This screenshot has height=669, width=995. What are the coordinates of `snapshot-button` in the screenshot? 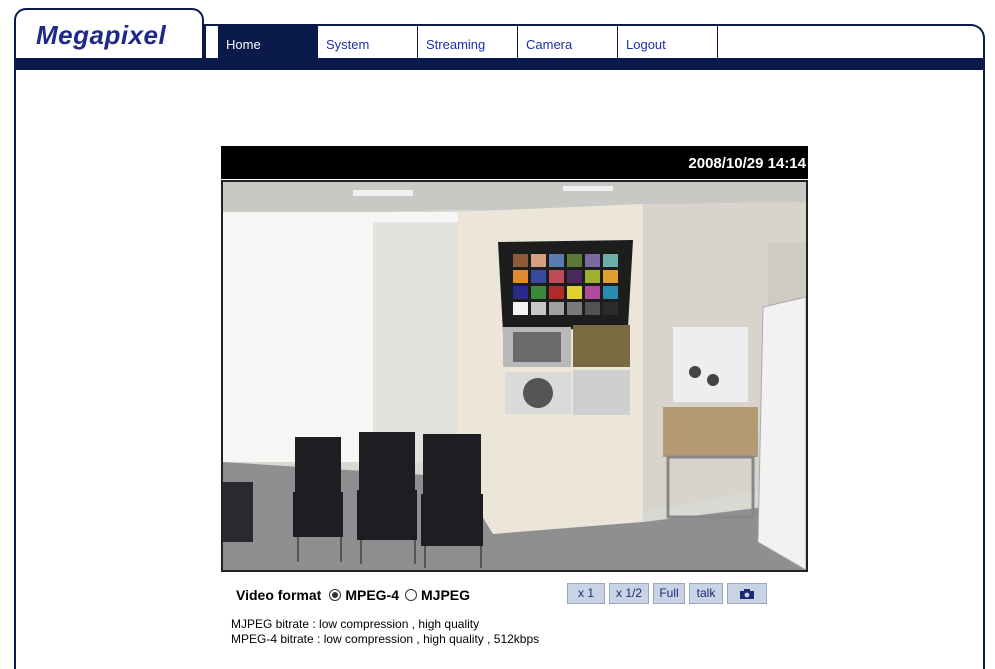 It's located at (747, 593).